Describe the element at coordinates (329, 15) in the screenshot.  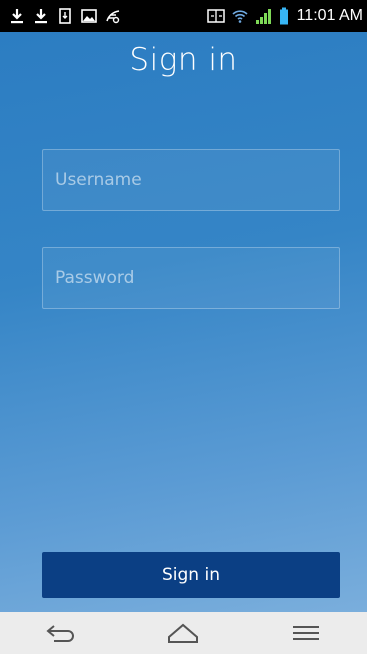
I see `status-time: 11:01 AM` at that location.